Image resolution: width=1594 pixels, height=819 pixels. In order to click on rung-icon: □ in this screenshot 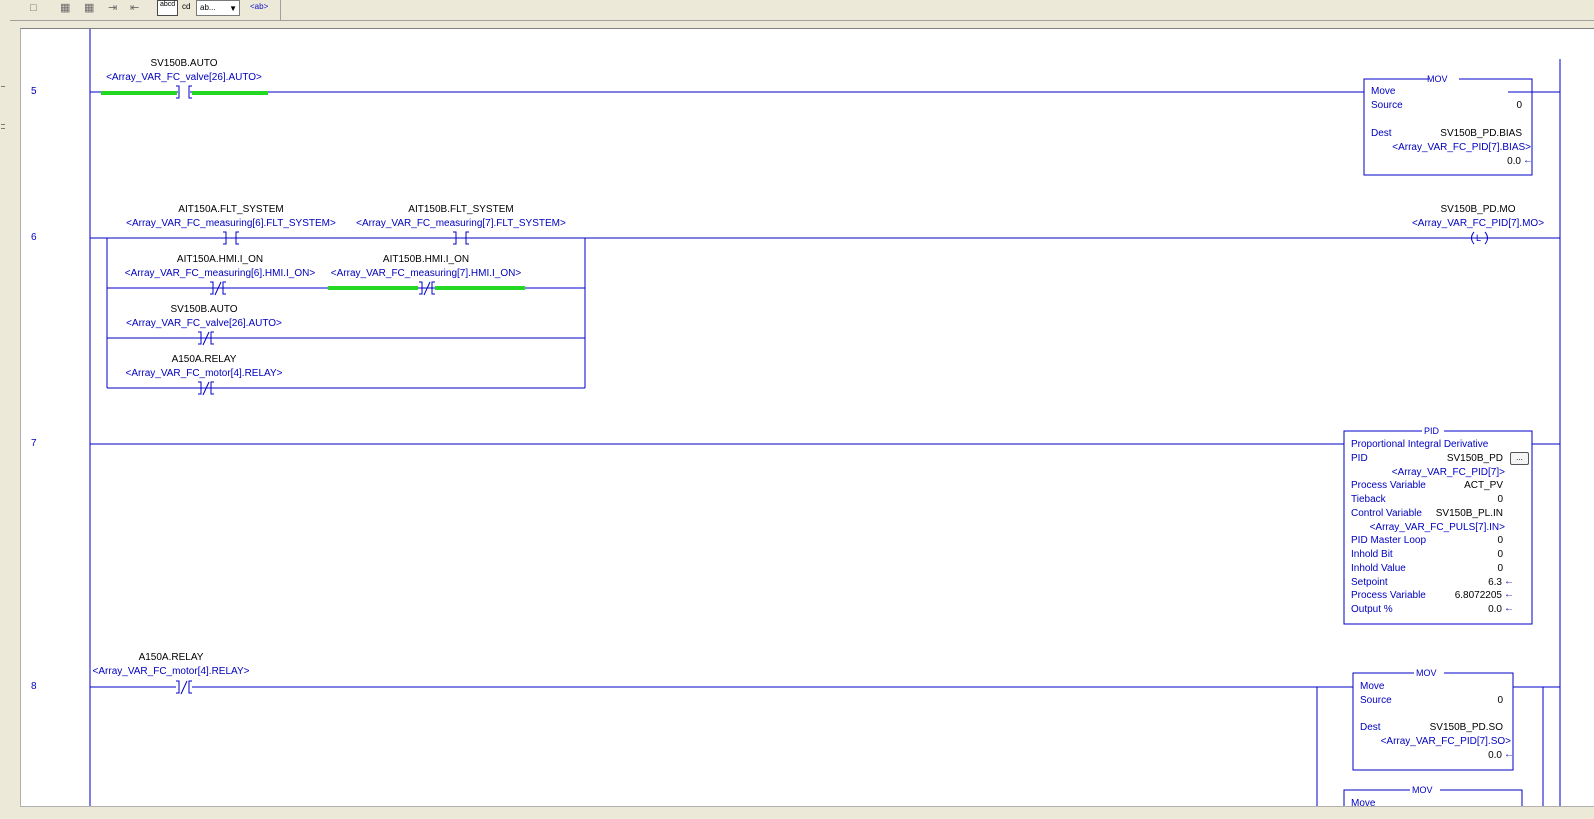, I will do `click(33, 8)`.